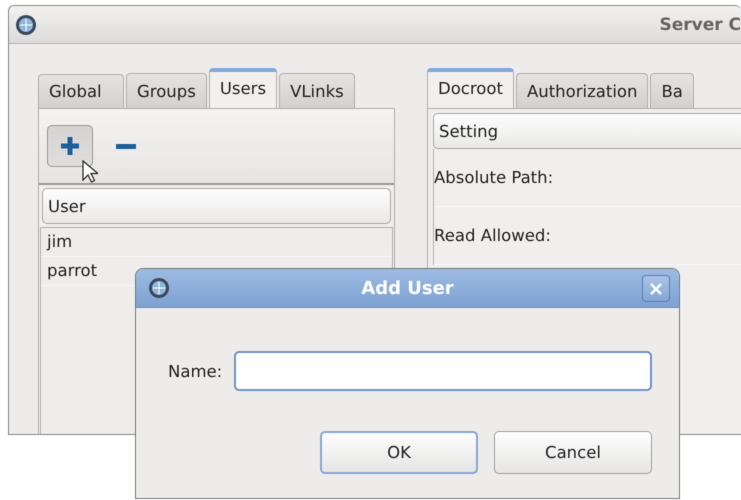 The width and height of the screenshot is (741, 500). What do you see at coordinates (587, 178) in the screenshot?
I see `setting-label: Absolute Path:` at bounding box center [587, 178].